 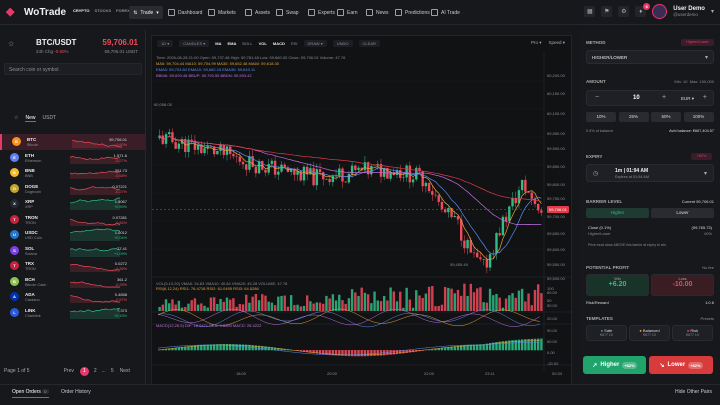 What do you see at coordinates (643, 10) in the screenshot?
I see `notifications-button: ♦ 6` at bounding box center [643, 10].